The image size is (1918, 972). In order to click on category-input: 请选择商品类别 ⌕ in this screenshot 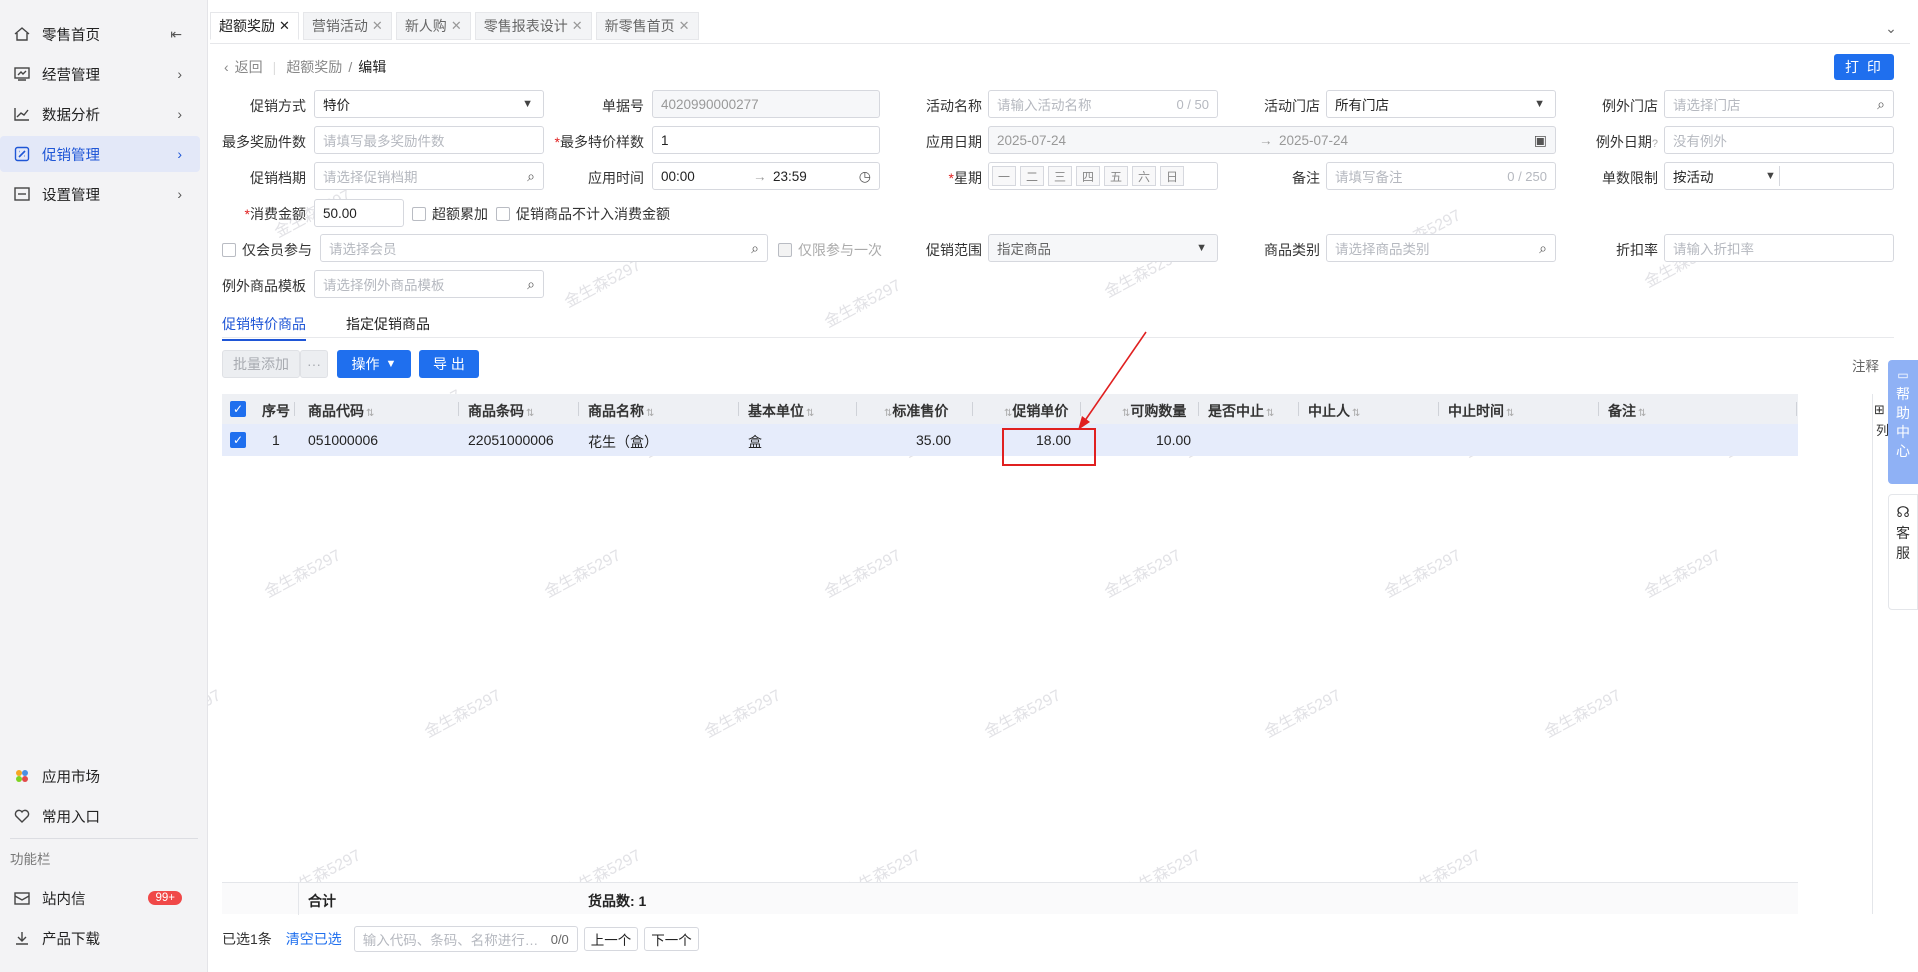, I will do `click(1441, 248)`.